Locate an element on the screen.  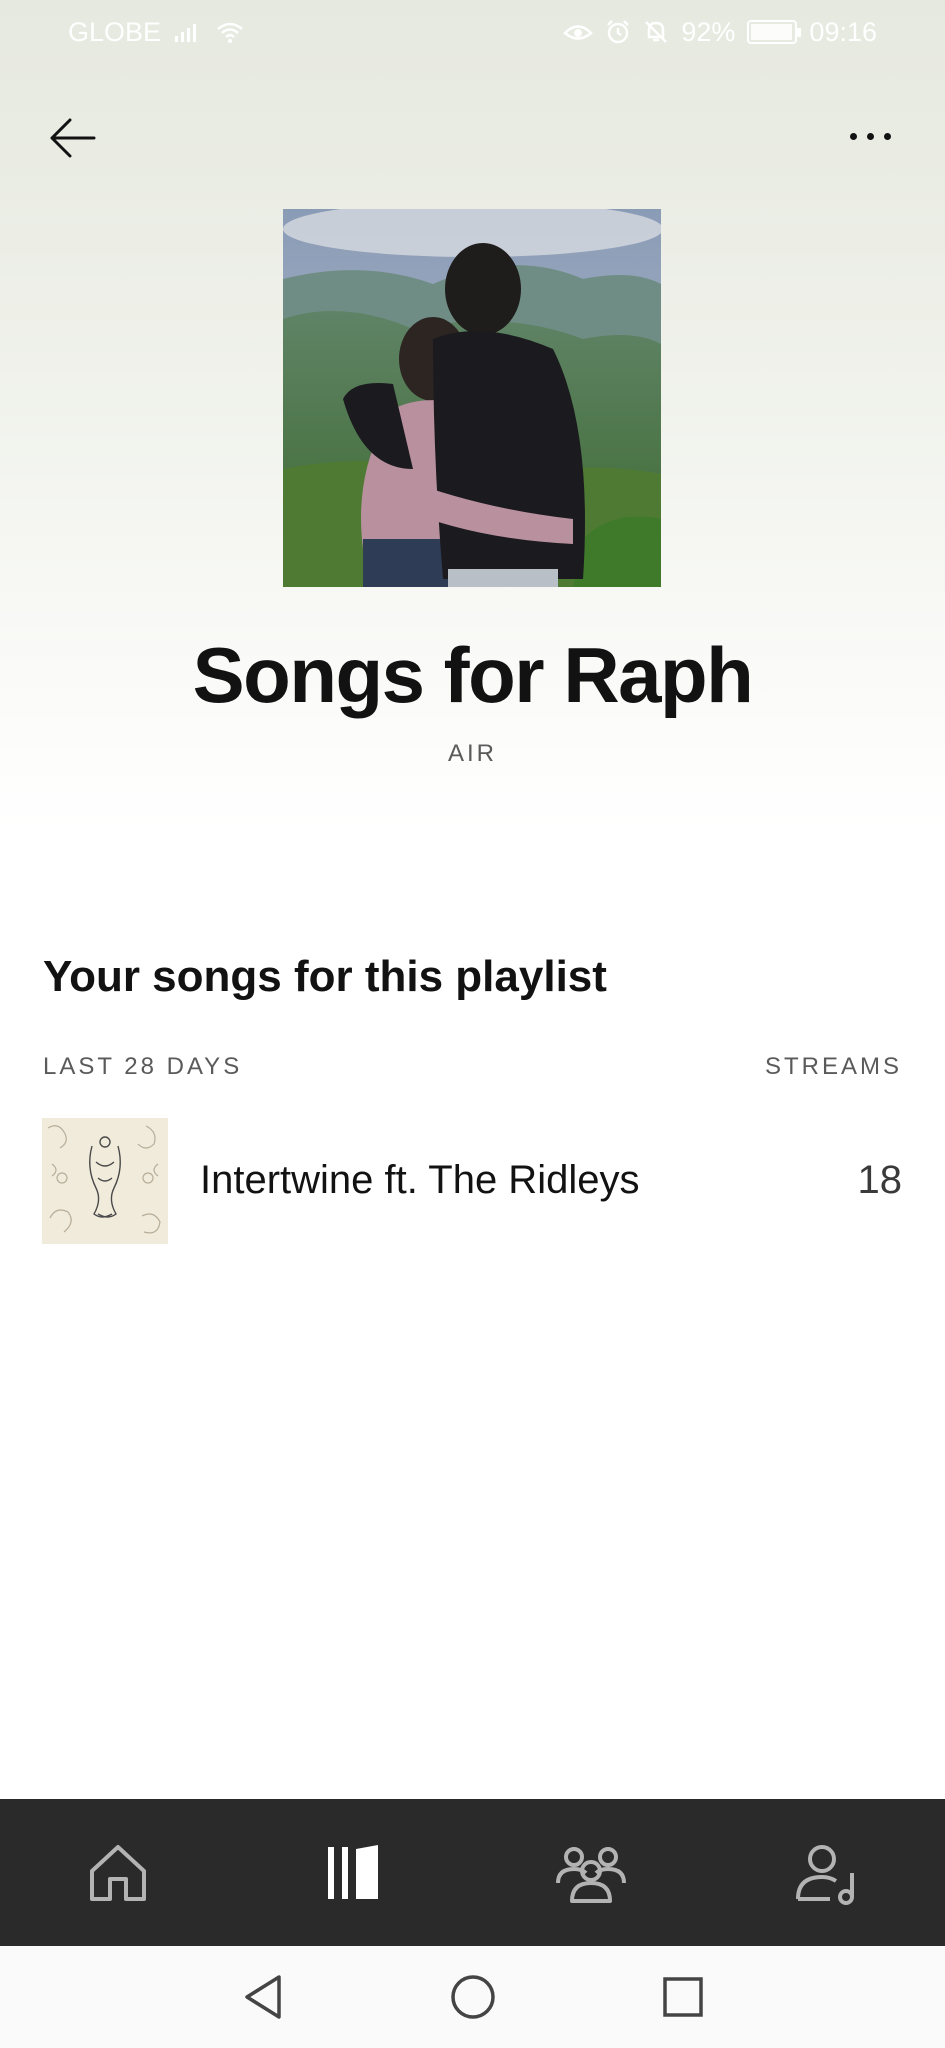
more-options-button is located at coordinates (870, 136).